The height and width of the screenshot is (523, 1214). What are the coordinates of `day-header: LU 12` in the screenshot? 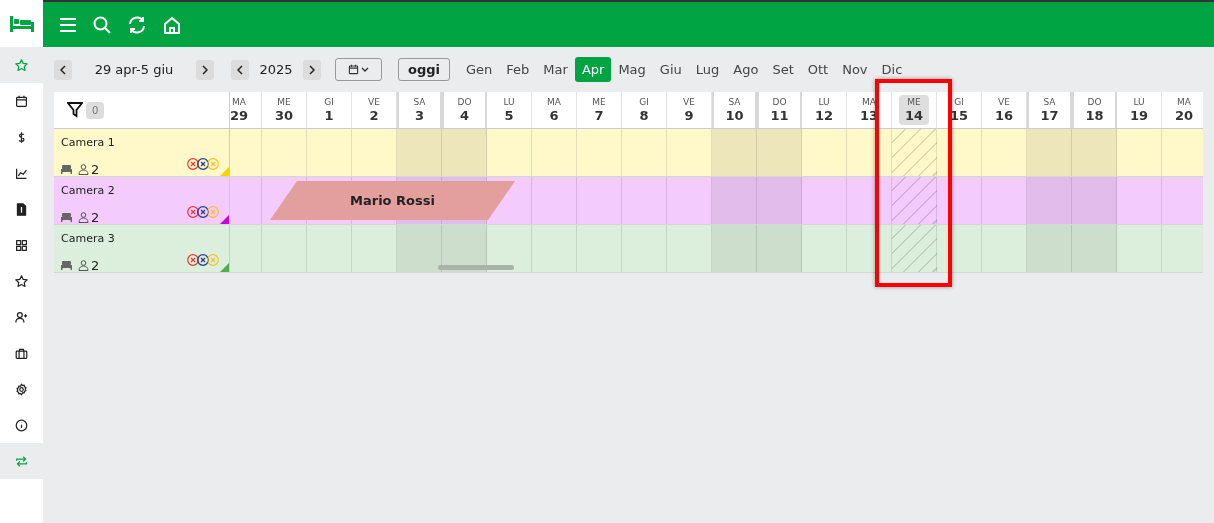 It's located at (824, 110).